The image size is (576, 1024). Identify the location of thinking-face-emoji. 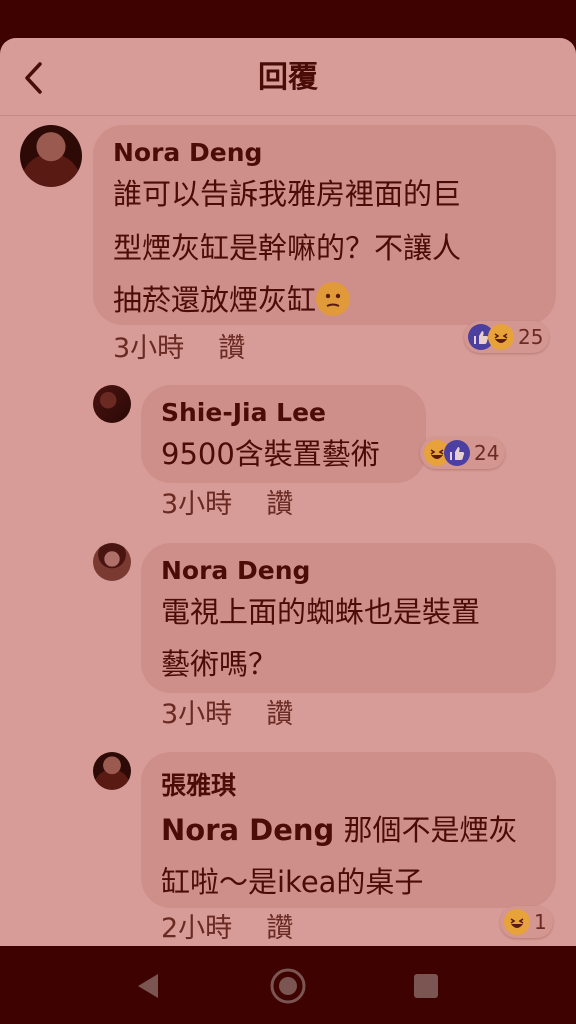
(333, 299).